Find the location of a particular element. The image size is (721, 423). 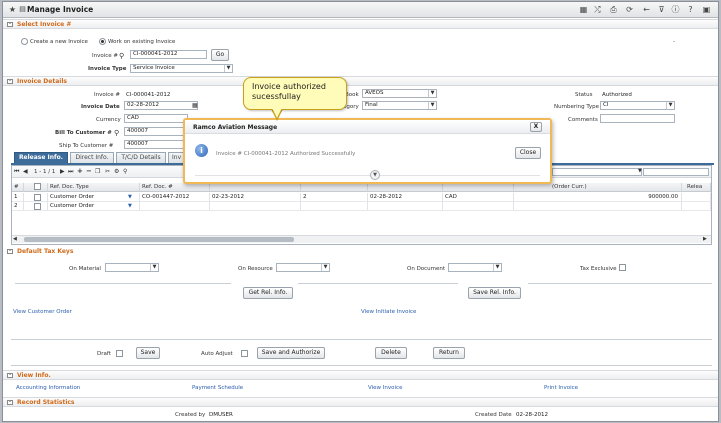

return-button: Return is located at coordinates (449, 353).